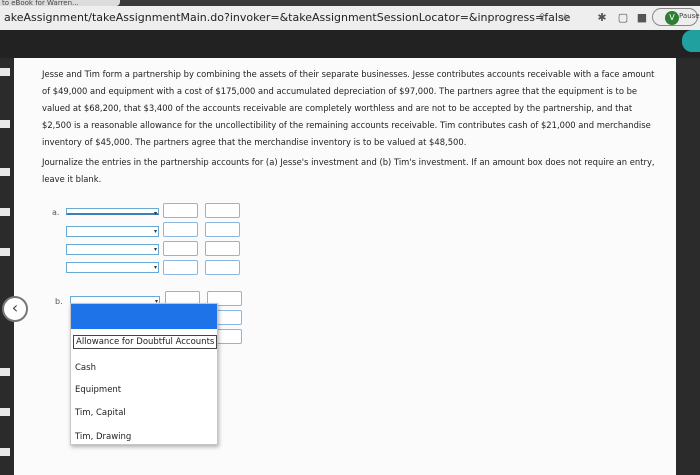 The width and height of the screenshot is (700, 475). I want to click on credit-amount-a2, so click(222, 229).